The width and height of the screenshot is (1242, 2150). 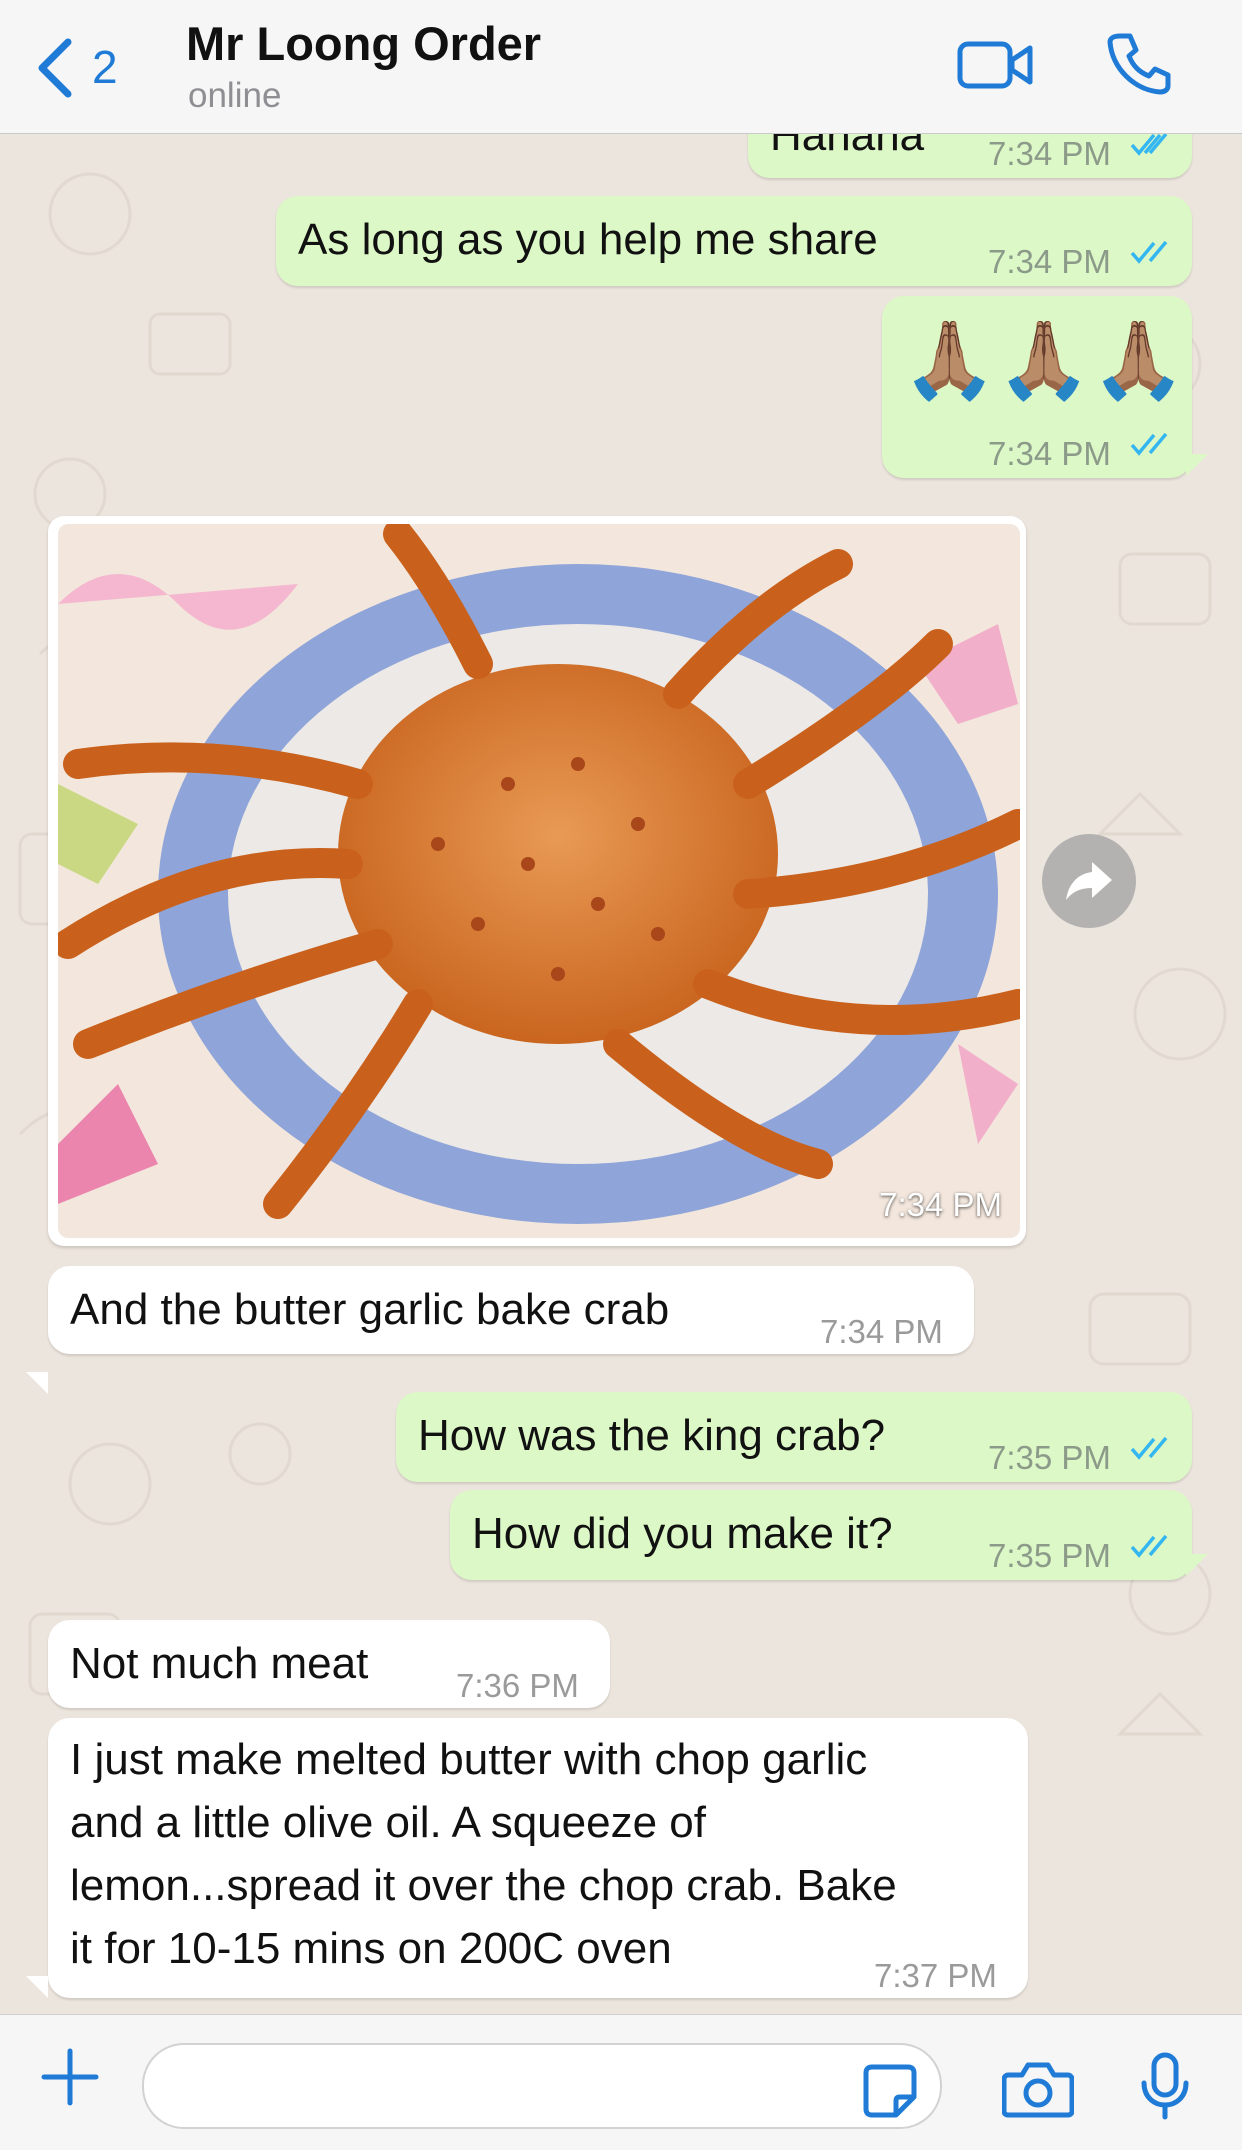 I want to click on unread-count: 2, so click(x=105, y=67).